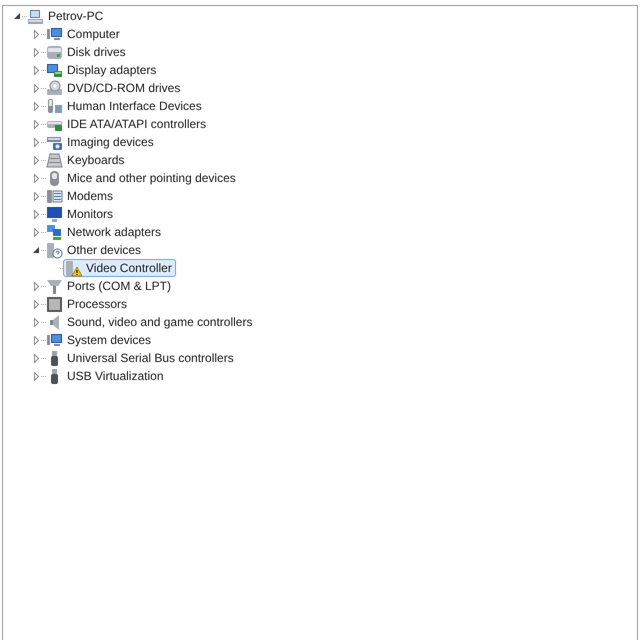 The height and width of the screenshot is (640, 641). I want to click on tree-item: Mice and other pointing devices, so click(141, 178).